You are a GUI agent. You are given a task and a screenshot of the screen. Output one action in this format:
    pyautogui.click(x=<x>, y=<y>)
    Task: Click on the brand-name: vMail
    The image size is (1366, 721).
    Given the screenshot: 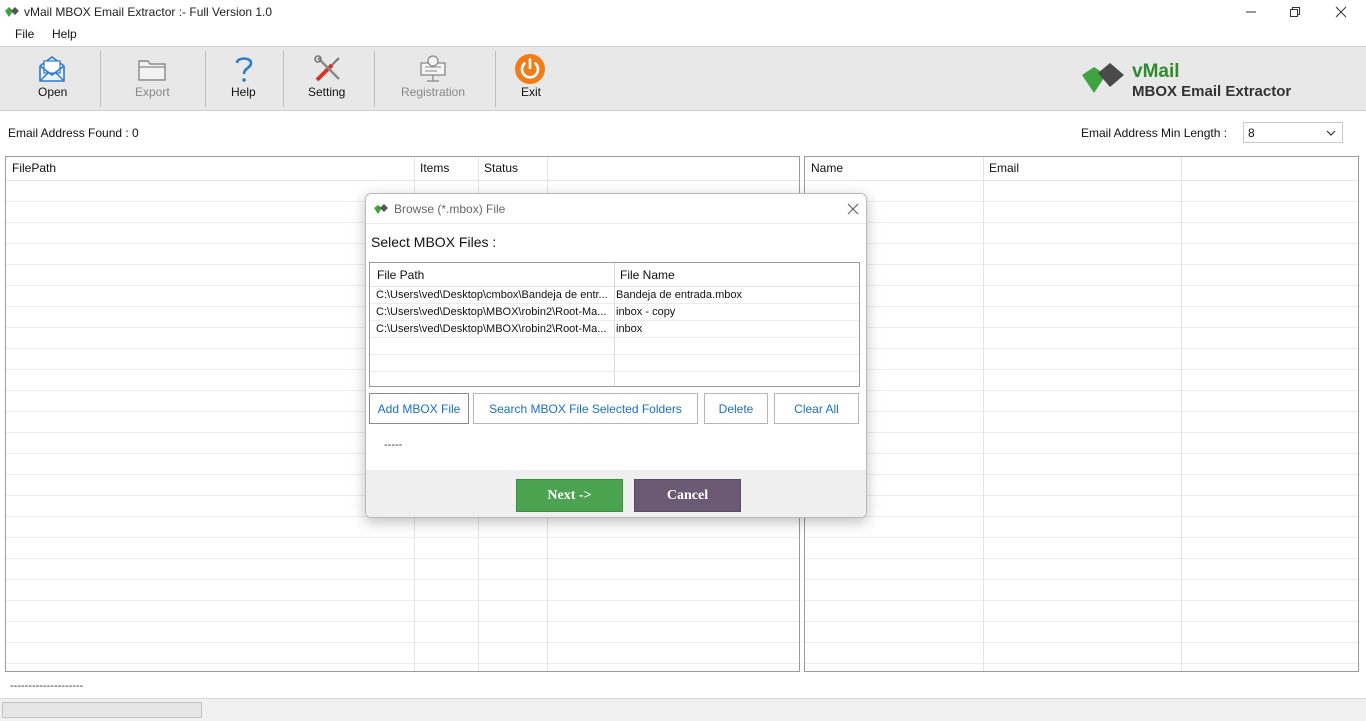 What is the action you would take?
    pyautogui.click(x=1156, y=71)
    